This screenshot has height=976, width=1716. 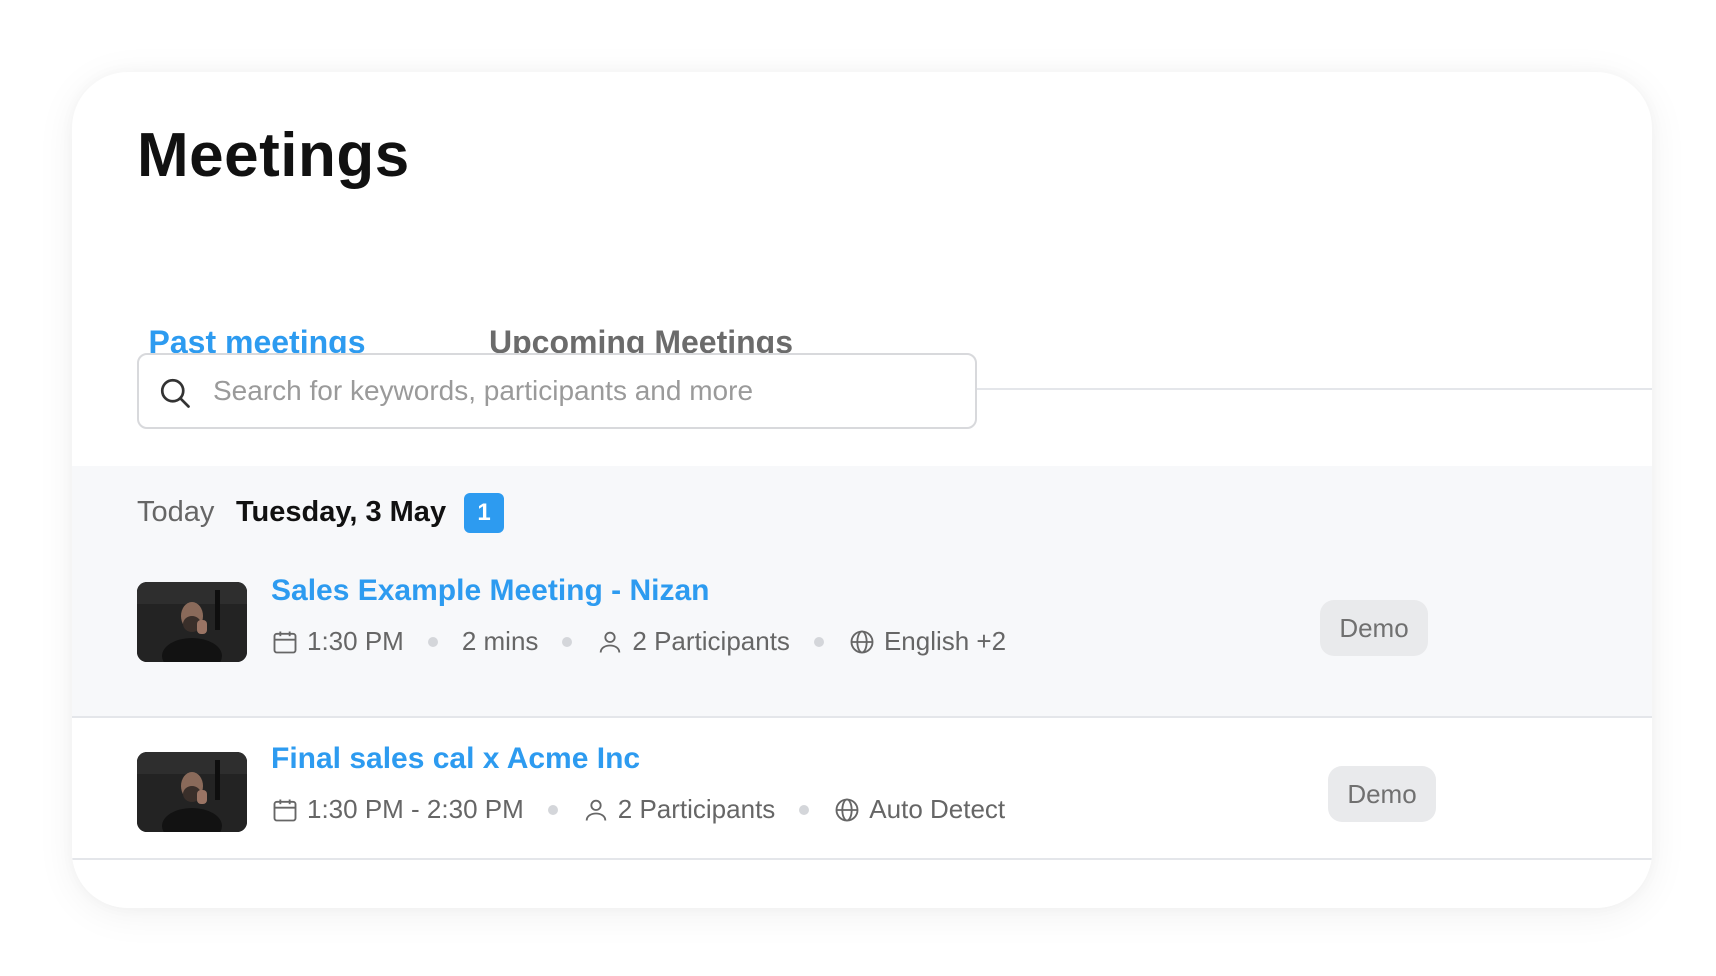 What do you see at coordinates (175, 393) in the screenshot?
I see `search-icon` at bounding box center [175, 393].